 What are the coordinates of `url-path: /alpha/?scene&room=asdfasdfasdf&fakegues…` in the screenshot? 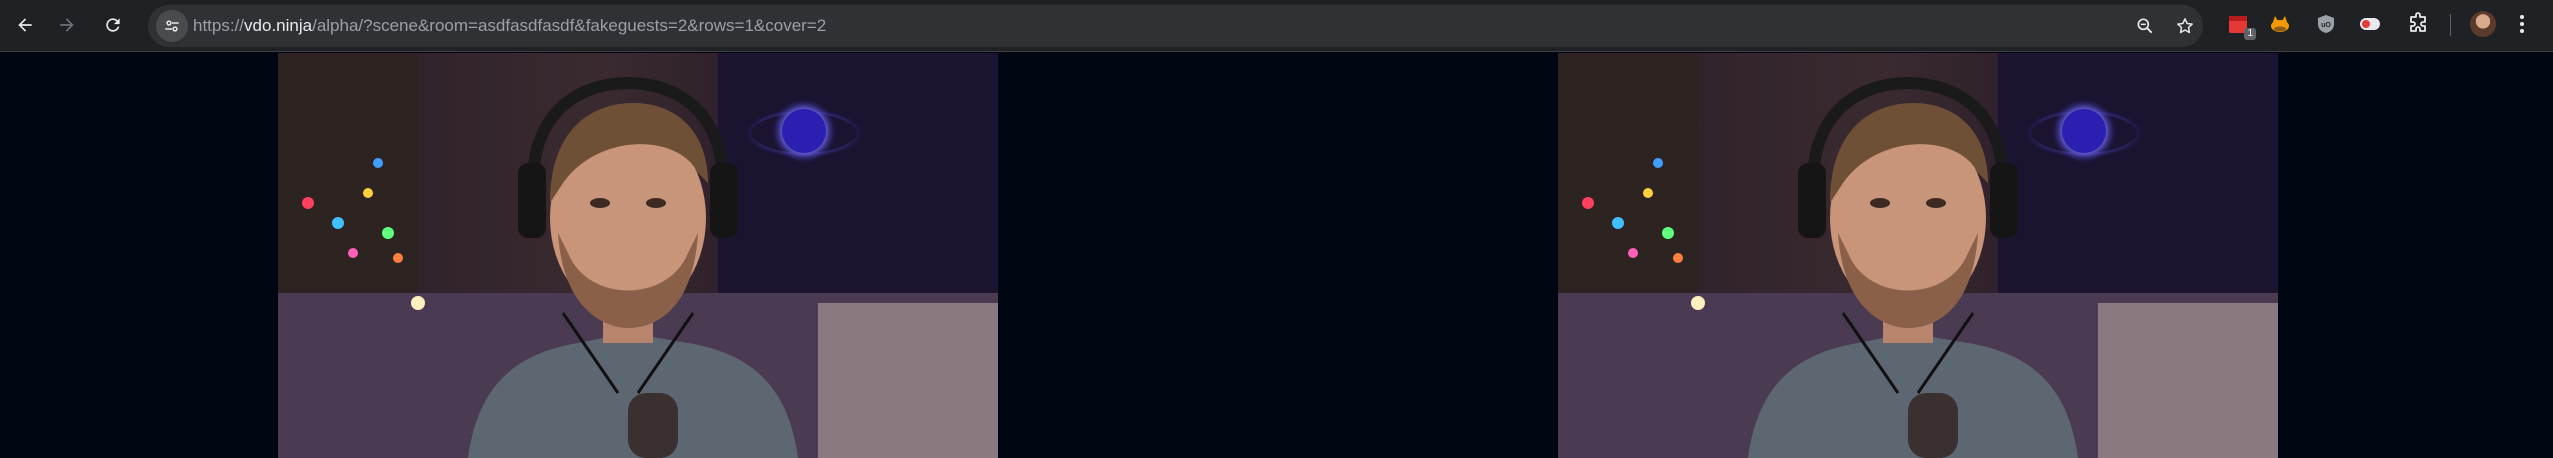 It's located at (569, 25).